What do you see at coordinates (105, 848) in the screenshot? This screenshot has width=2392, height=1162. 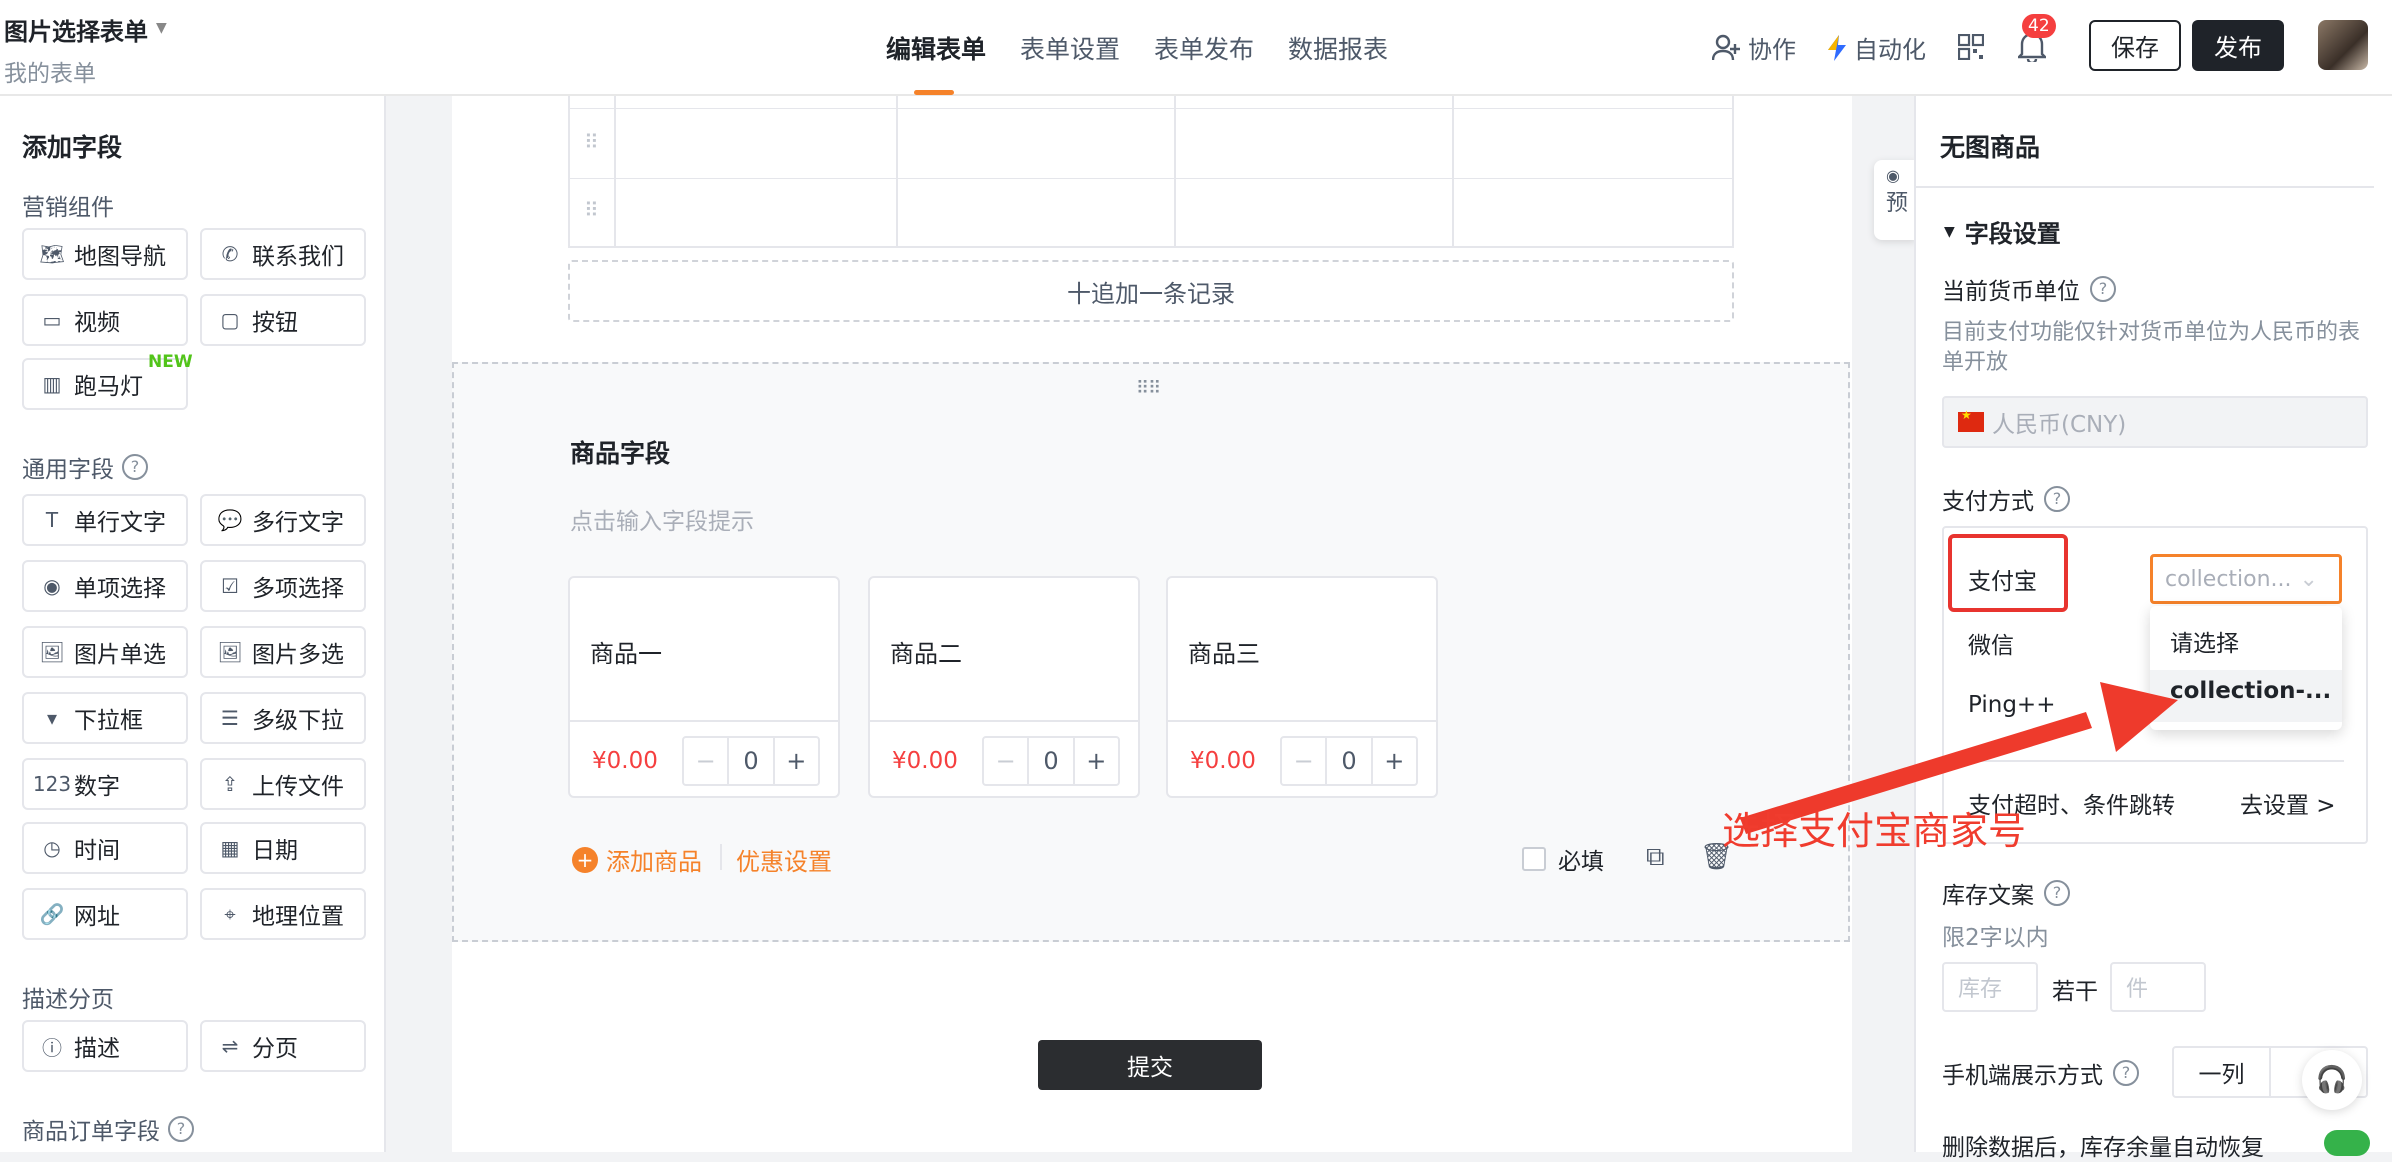 I see `field-time: ◷ 时间` at bounding box center [105, 848].